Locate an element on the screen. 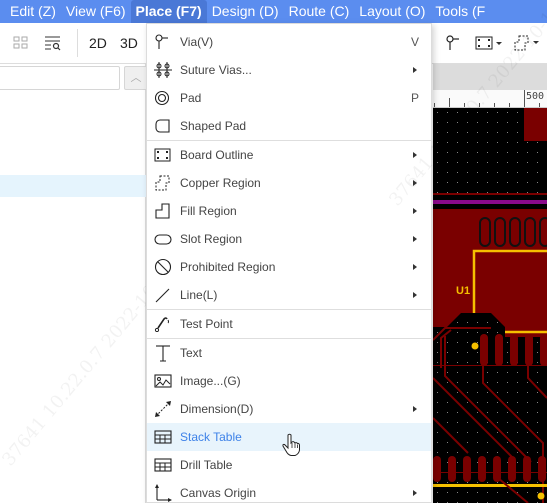 Image resolution: width=547 pixels, height=503 pixels. collapse-button: ︿ is located at coordinates (136, 78).